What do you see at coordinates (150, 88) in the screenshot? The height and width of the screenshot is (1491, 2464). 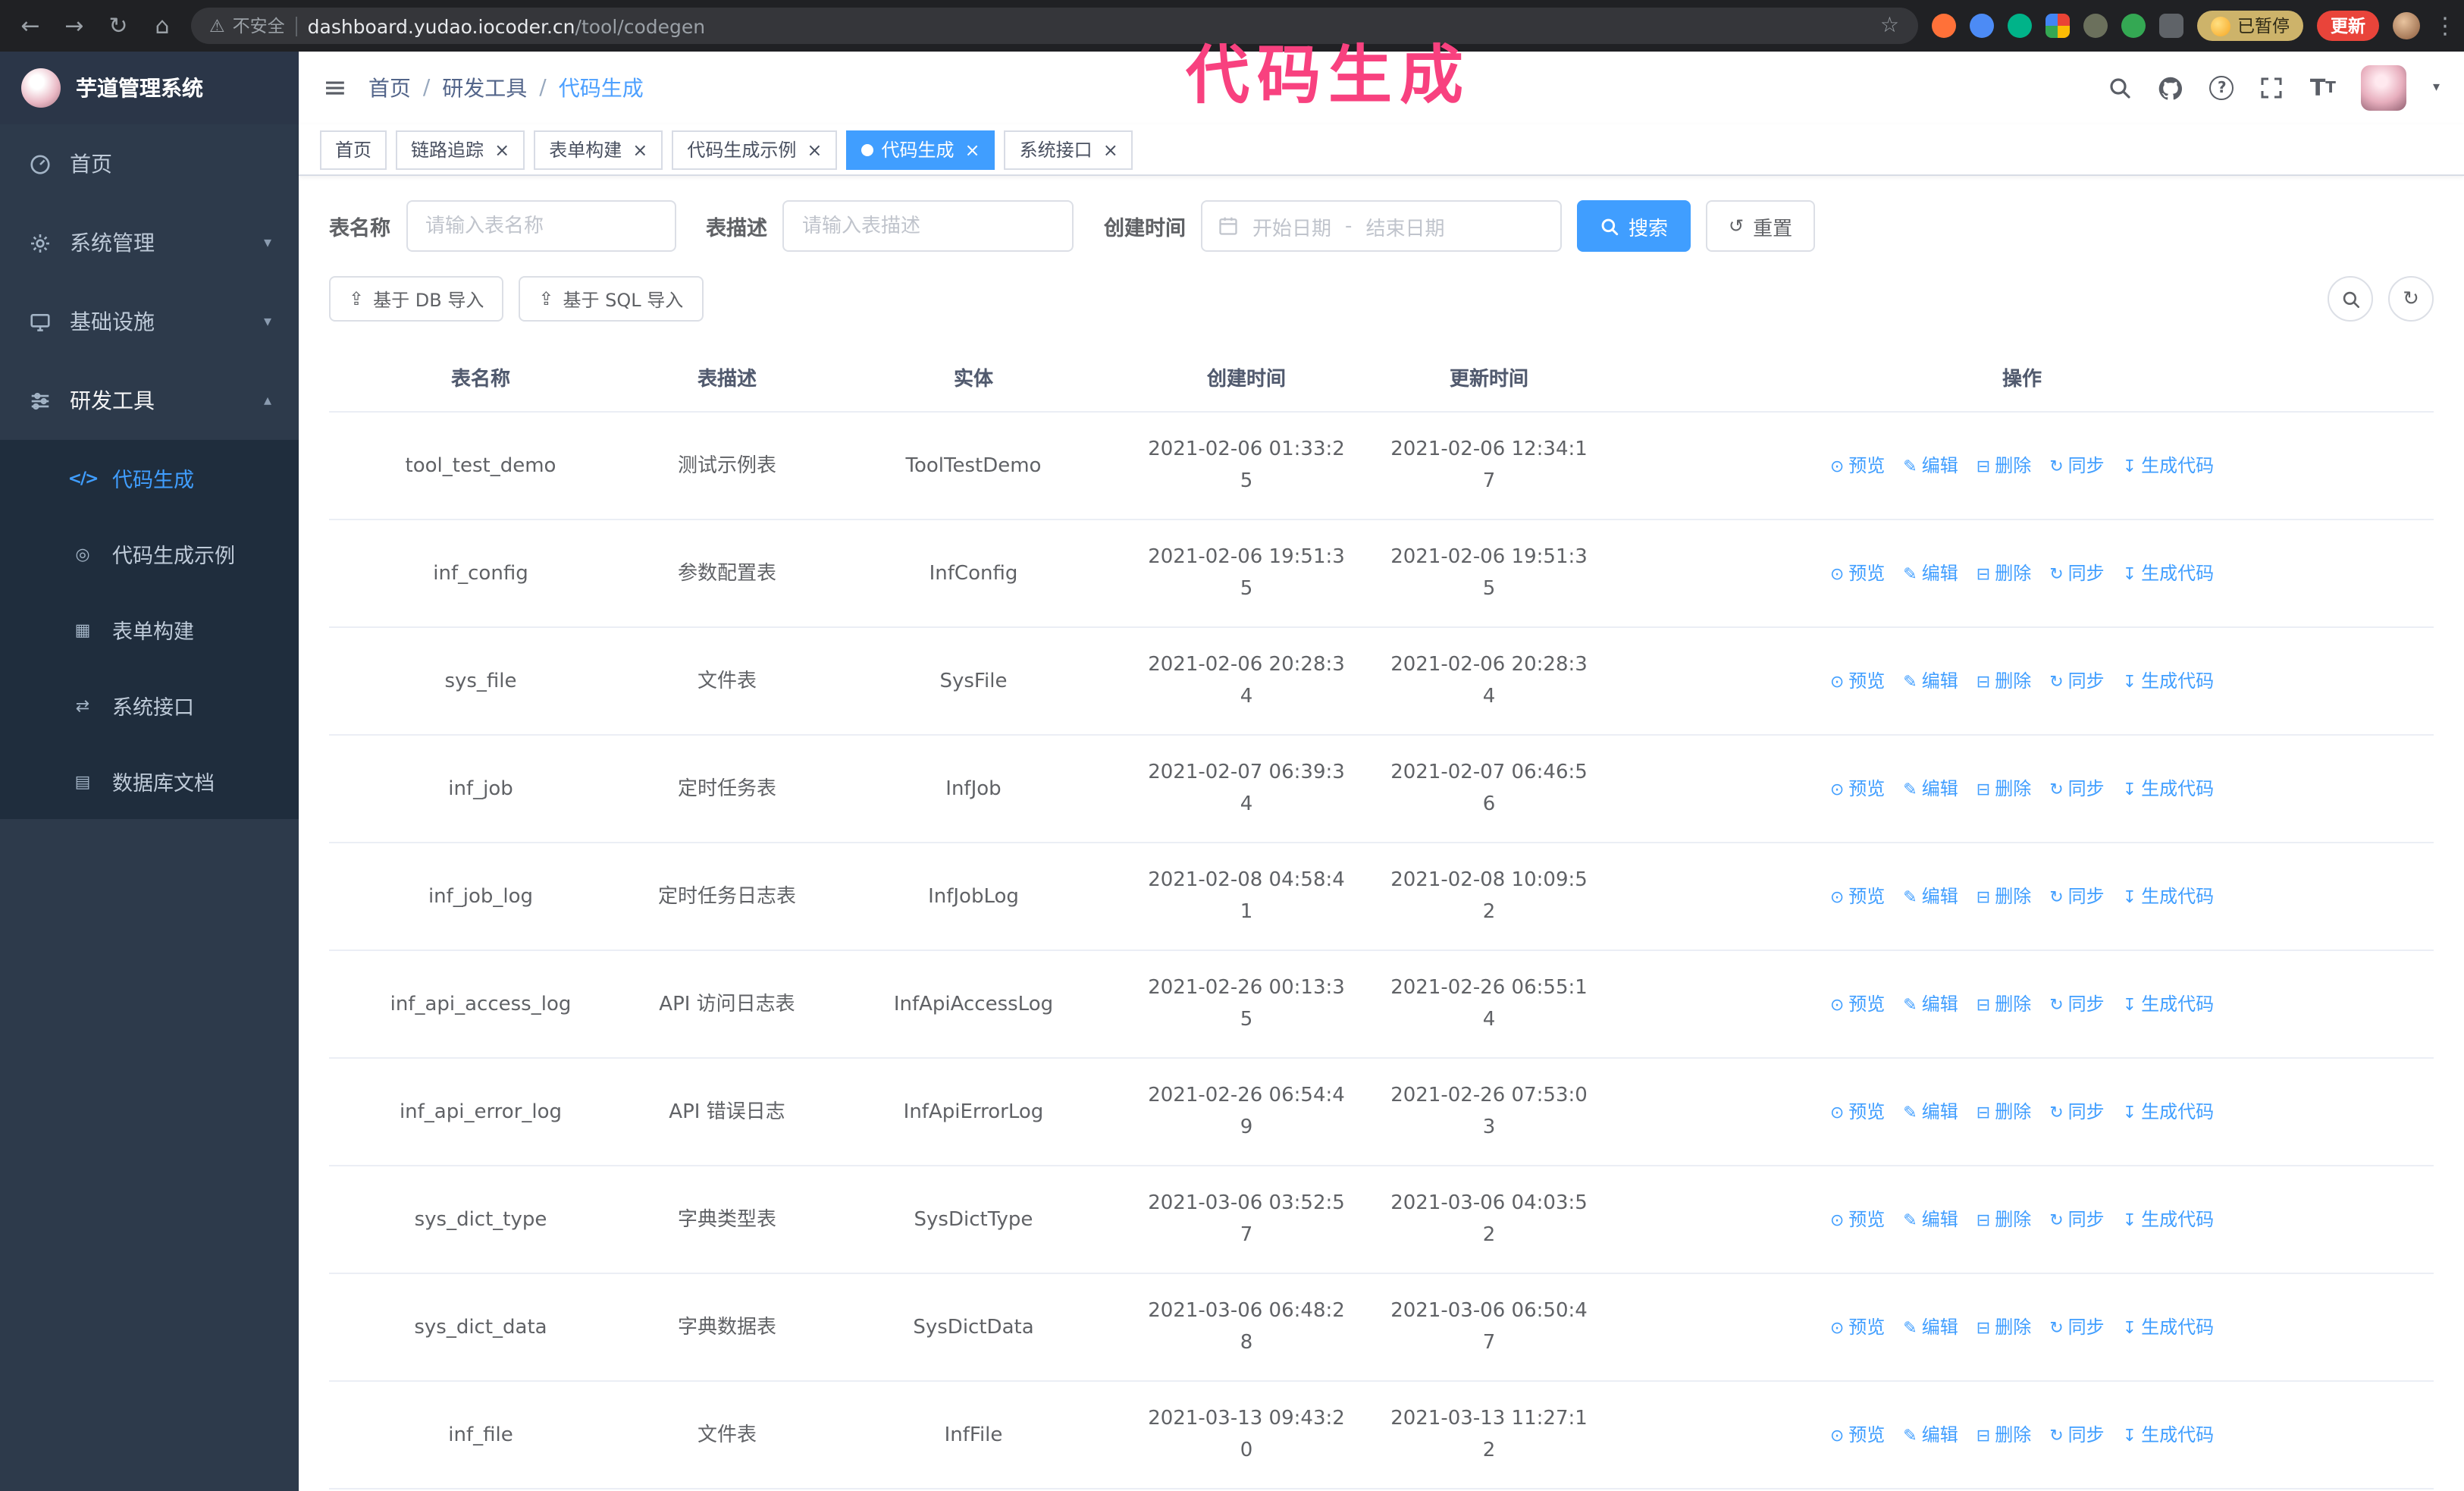 I see `app-logo: 芋道管理系统` at bounding box center [150, 88].